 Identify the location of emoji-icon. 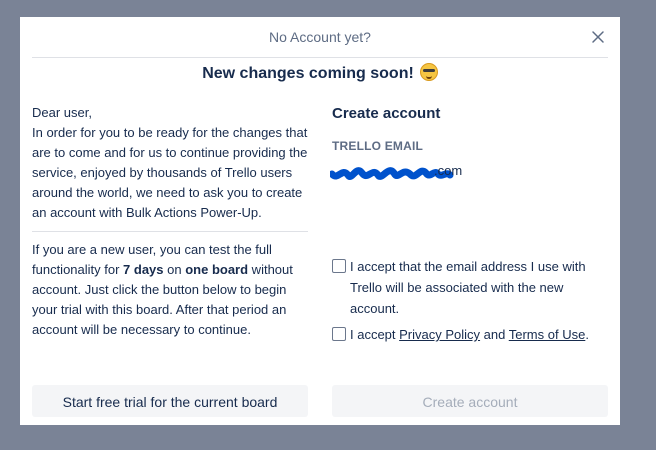
(428, 72).